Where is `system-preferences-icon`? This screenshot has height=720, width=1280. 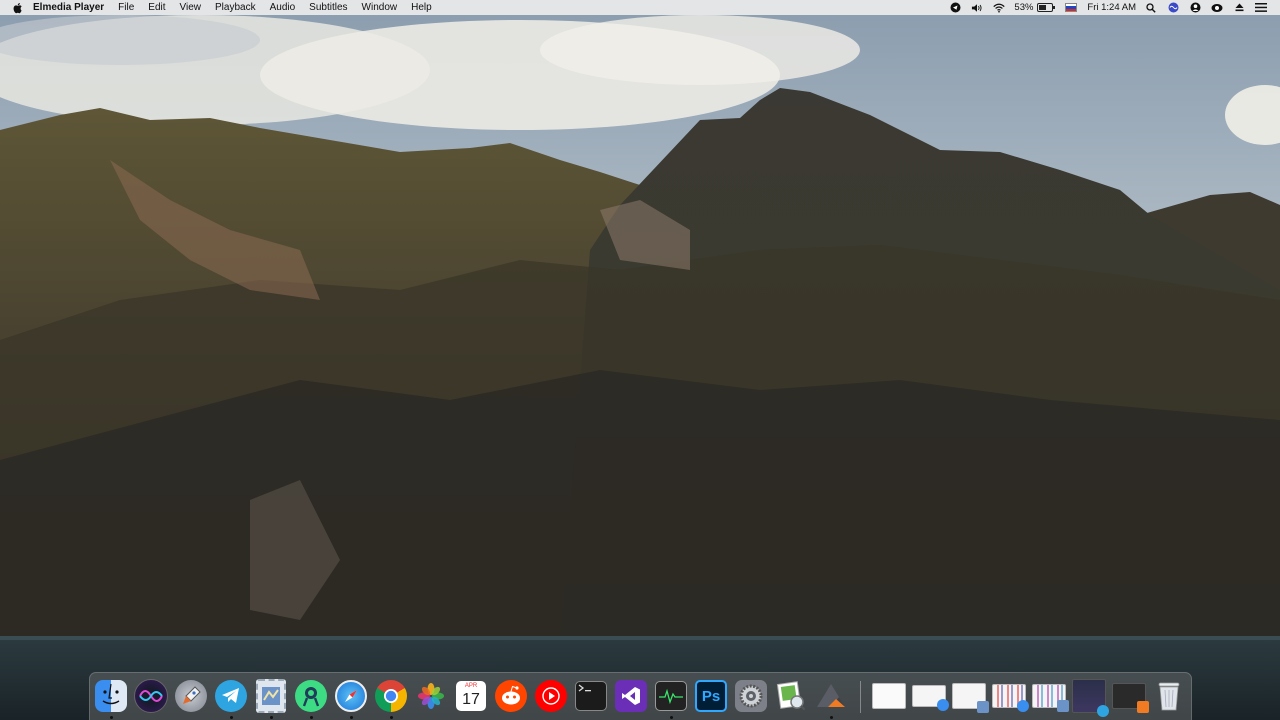
system-preferences-icon is located at coordinates (751, 696).